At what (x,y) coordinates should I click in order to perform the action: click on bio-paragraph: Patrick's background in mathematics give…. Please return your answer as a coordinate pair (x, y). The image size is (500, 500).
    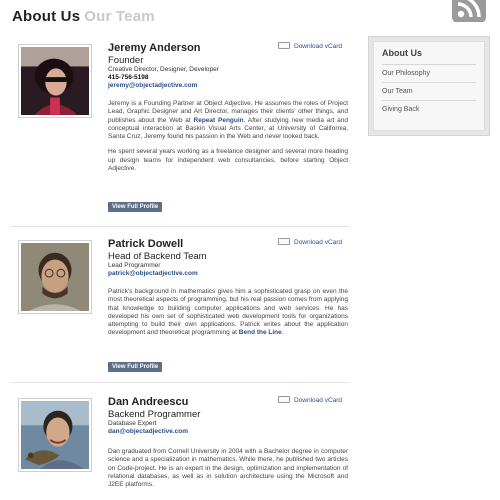
    Looking at the image, I should click on (228, 313).